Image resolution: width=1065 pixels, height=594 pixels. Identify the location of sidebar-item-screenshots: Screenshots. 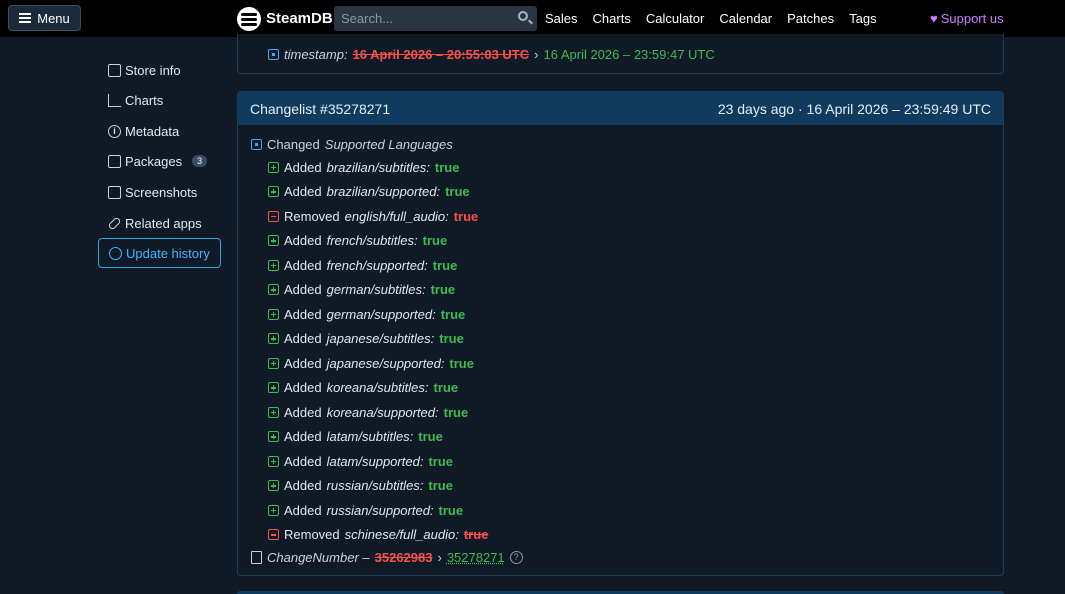
(159, 192).